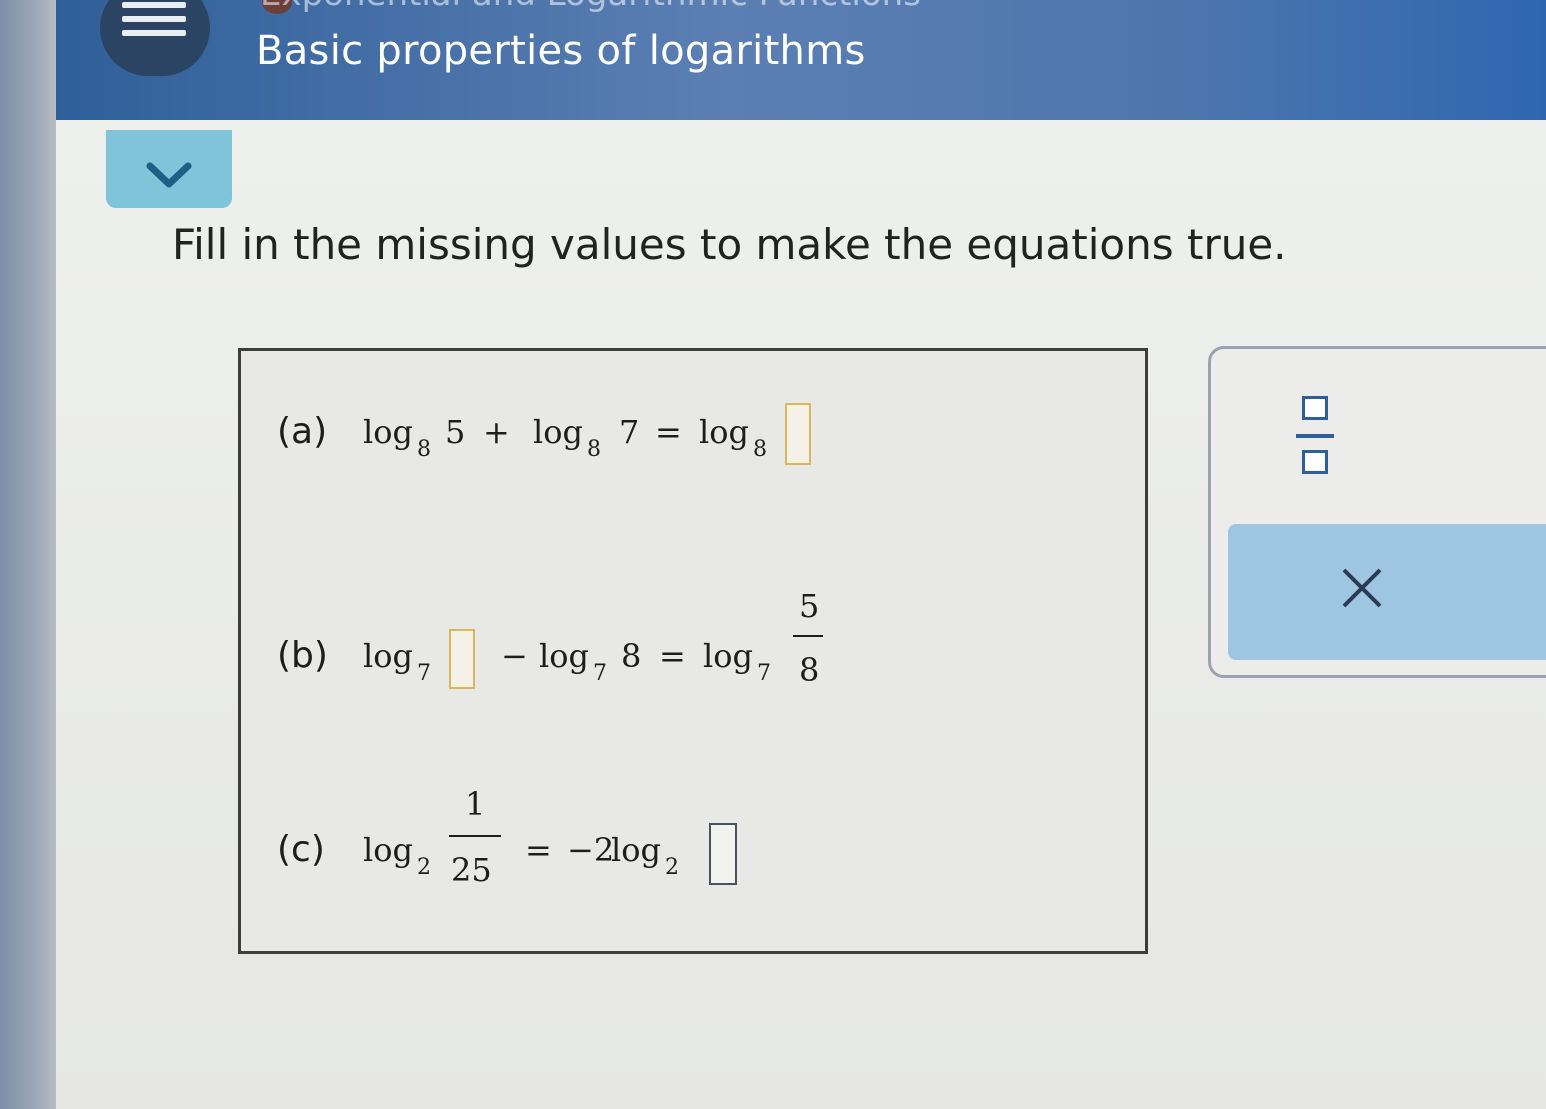 The width and height of the screenshot is (1546, 1109). I want to click on term: 5, so click(455, 432).